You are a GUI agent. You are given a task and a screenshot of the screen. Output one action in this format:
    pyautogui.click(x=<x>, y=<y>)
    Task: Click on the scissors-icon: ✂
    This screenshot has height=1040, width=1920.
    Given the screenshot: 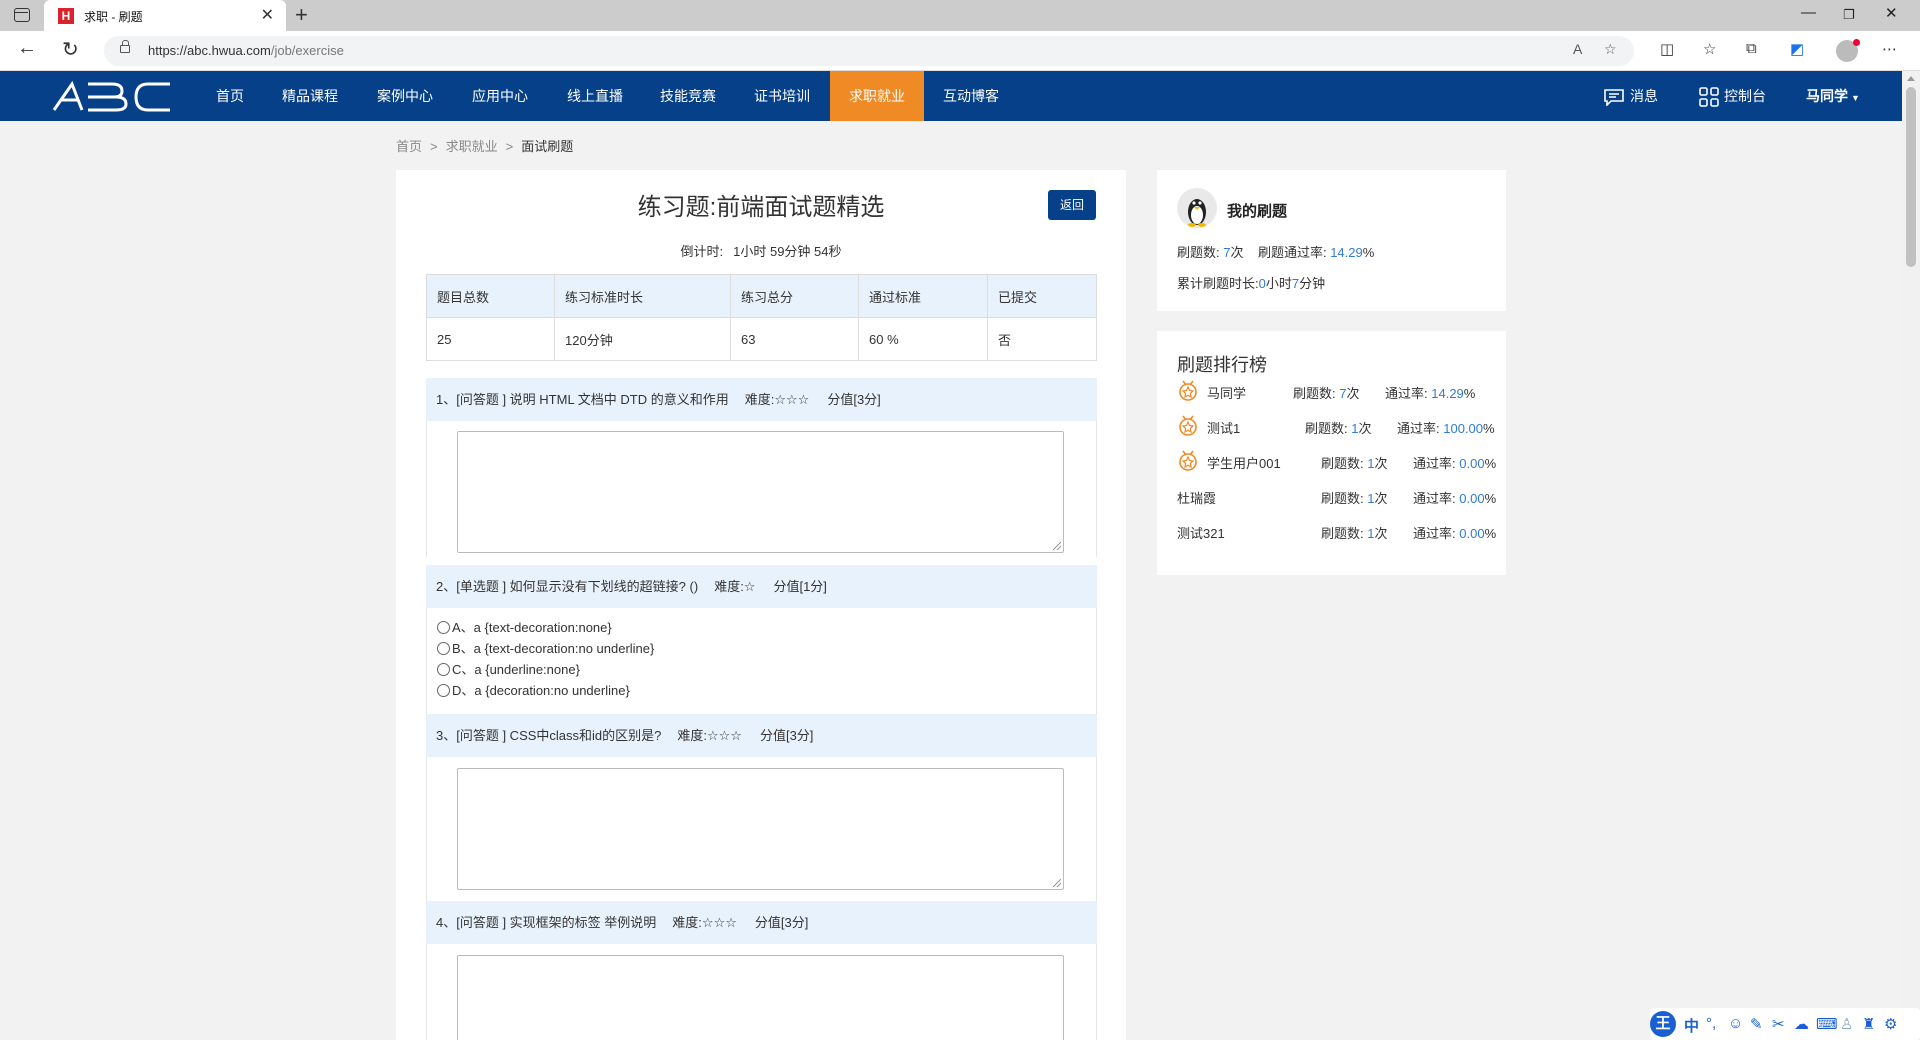 What is the action you would take?
    pyautogui.click(x=1778, y=1024)
    